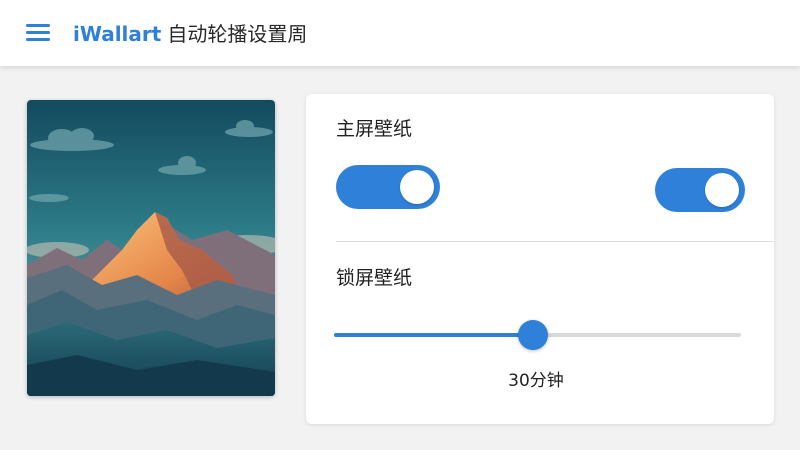  I want to click on app-header: iWallart 自动轮播设置周, so click(400, 33).